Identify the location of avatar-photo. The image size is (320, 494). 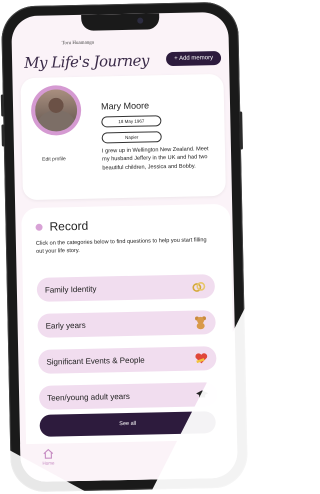
(56, 110).